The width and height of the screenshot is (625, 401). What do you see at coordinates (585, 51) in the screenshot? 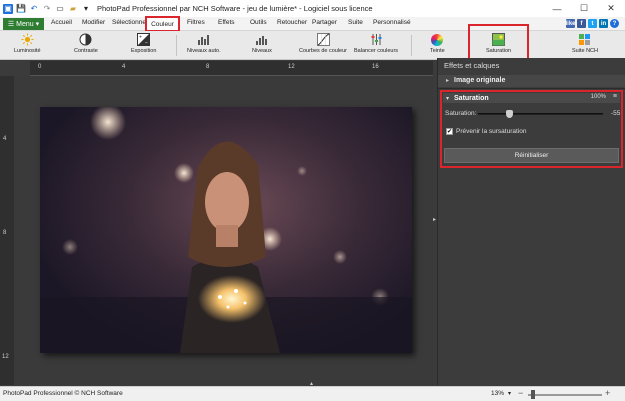
I see `suite-nch-label: Suite NCH` at bounding box center [585, 51].